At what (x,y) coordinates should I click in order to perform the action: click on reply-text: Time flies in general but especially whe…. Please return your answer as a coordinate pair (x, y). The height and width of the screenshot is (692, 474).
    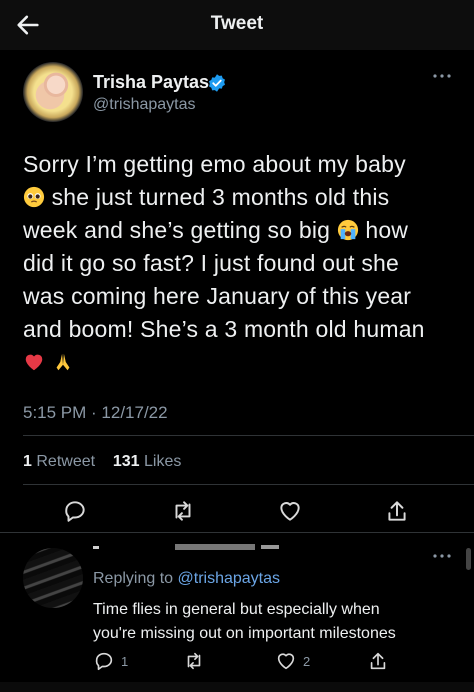
    Looking at the image, I should click on (244, 622).